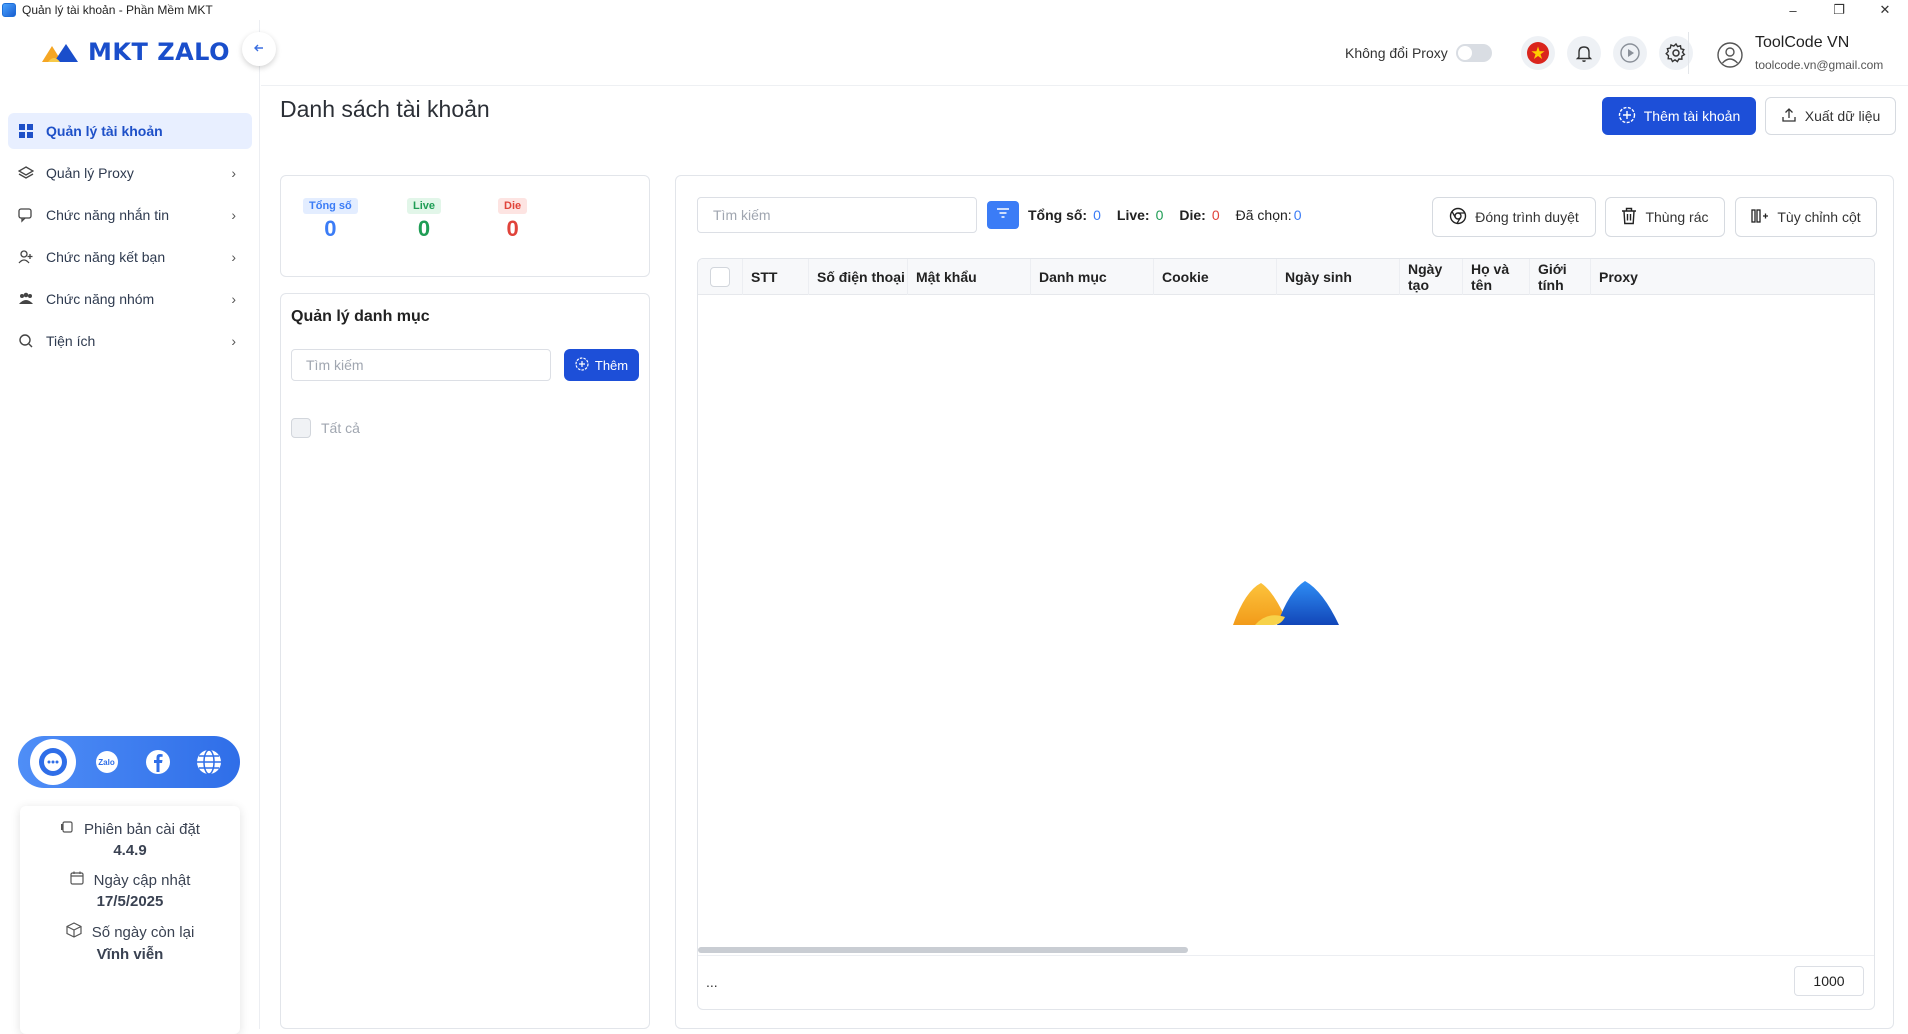  Describe the element at coordinates (107, 762) in the screenshot. I see `zalo-icon: Zalo` at that location.